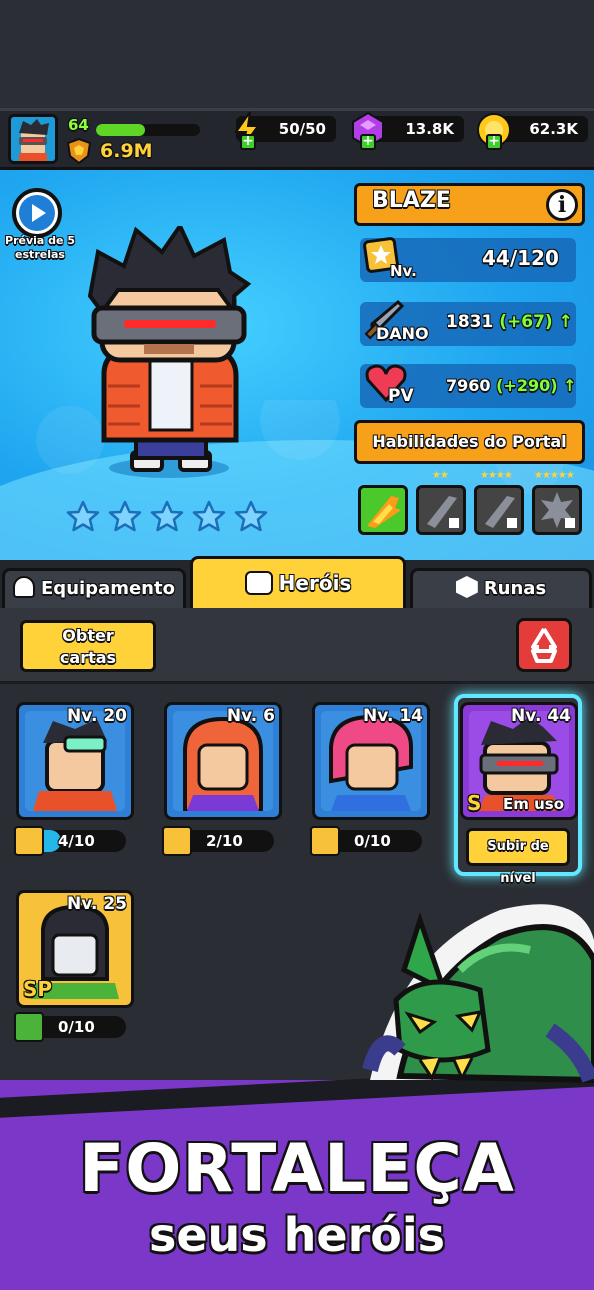 This screenshot has width=594, height=1290. What do you see at coordinates (466, 587) in the screenshot?
I see `rune-icon` at bounding box center [466, 587].